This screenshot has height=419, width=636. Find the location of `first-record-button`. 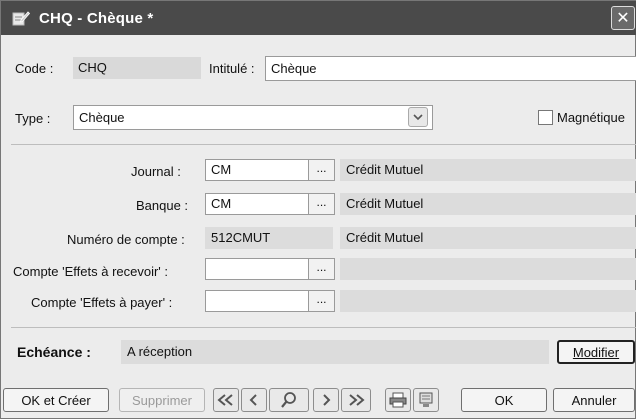

first-record-button is located at coordinates (226, 400).